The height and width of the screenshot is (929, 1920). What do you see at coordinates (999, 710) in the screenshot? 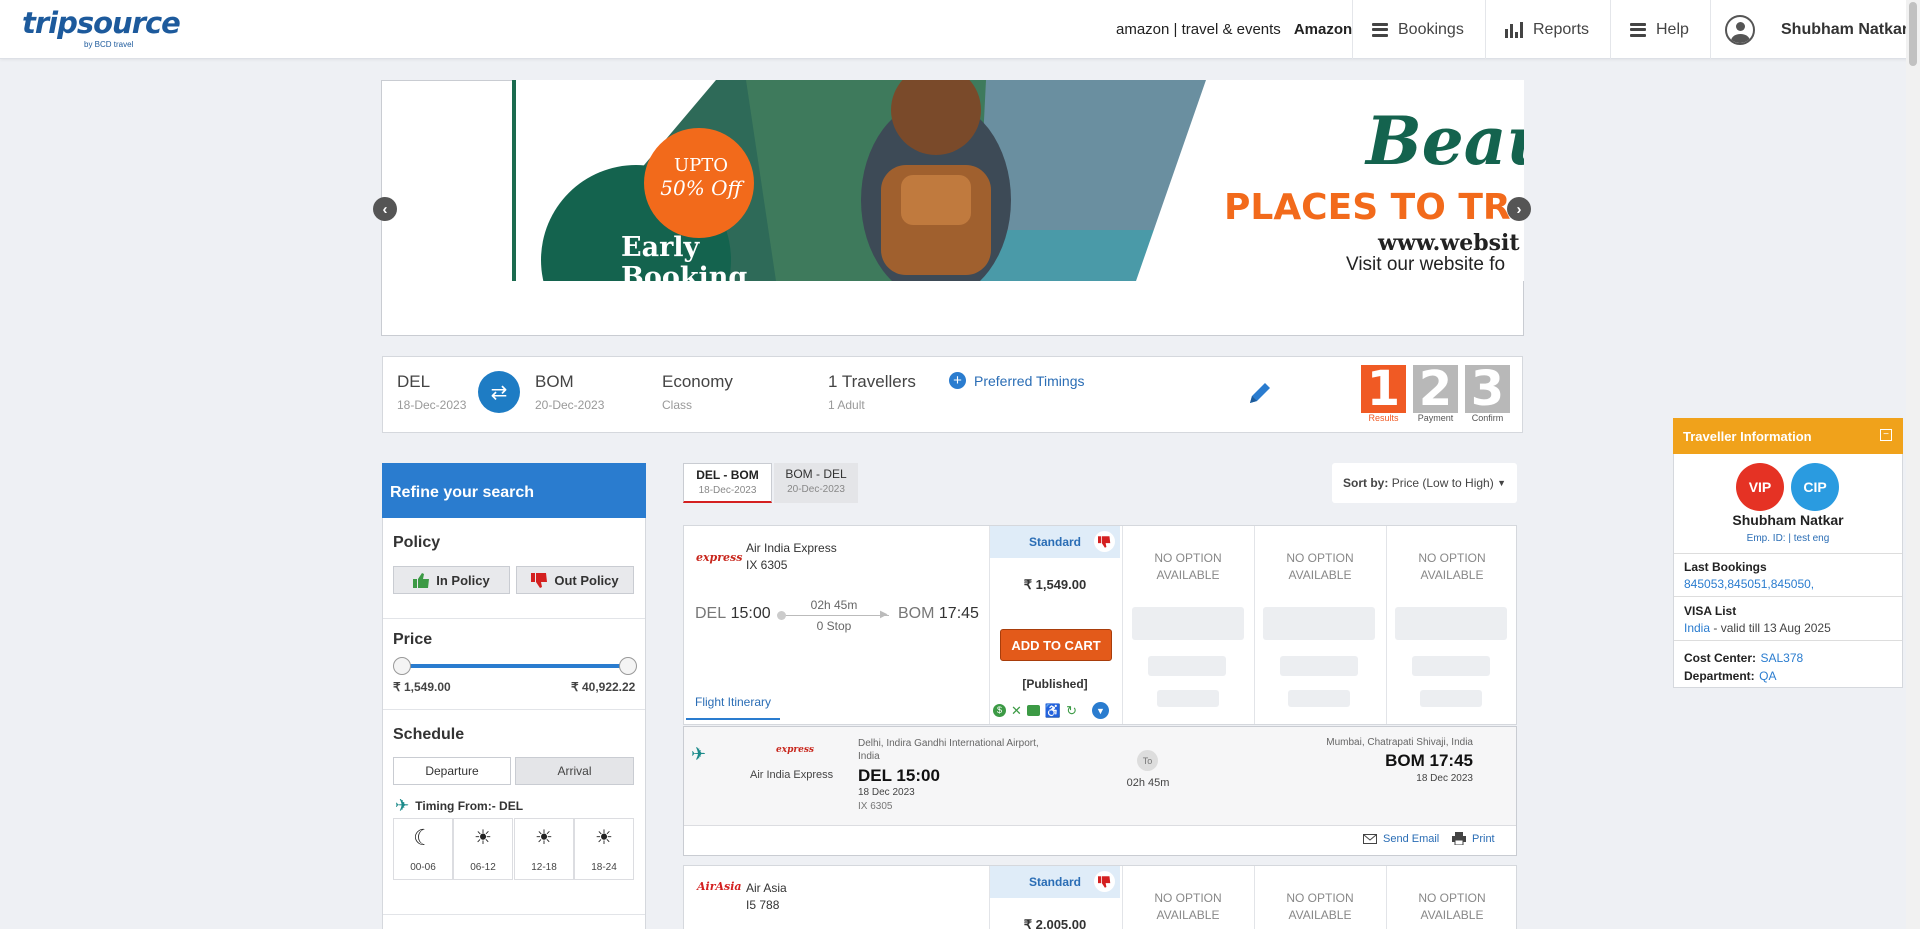
I see `dollar-icon: $` at bounding box center [999, 710].